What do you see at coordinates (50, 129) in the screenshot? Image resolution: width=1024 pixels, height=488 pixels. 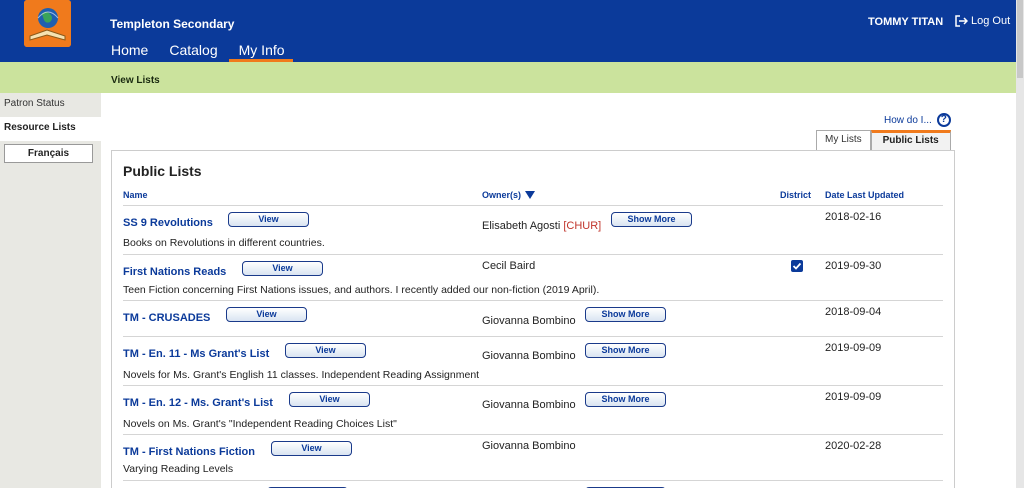 I see `sidebar-item-resource-lists: Resource Lists` at bounding box center [50, 129].